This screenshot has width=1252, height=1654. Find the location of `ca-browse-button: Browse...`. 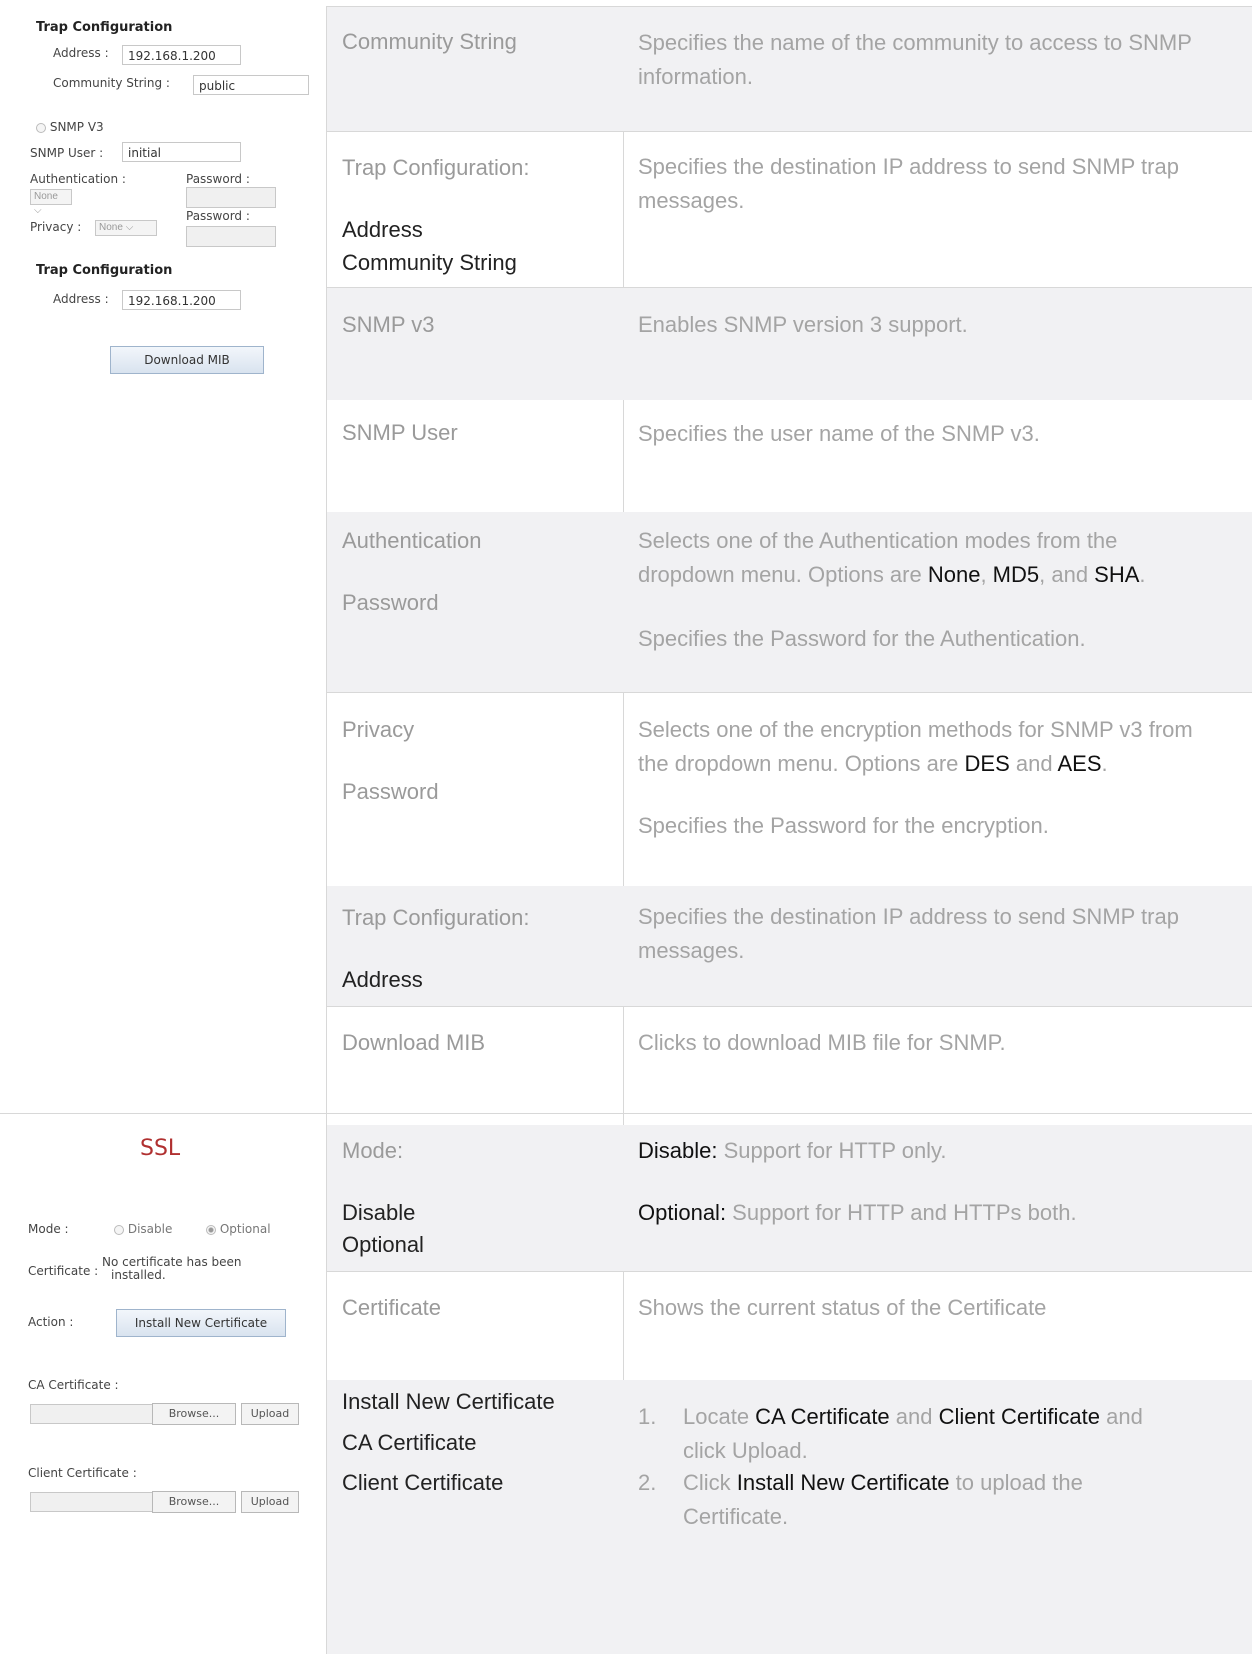

ca-browse-button: Browse... is located at coordinates (194, 1414).